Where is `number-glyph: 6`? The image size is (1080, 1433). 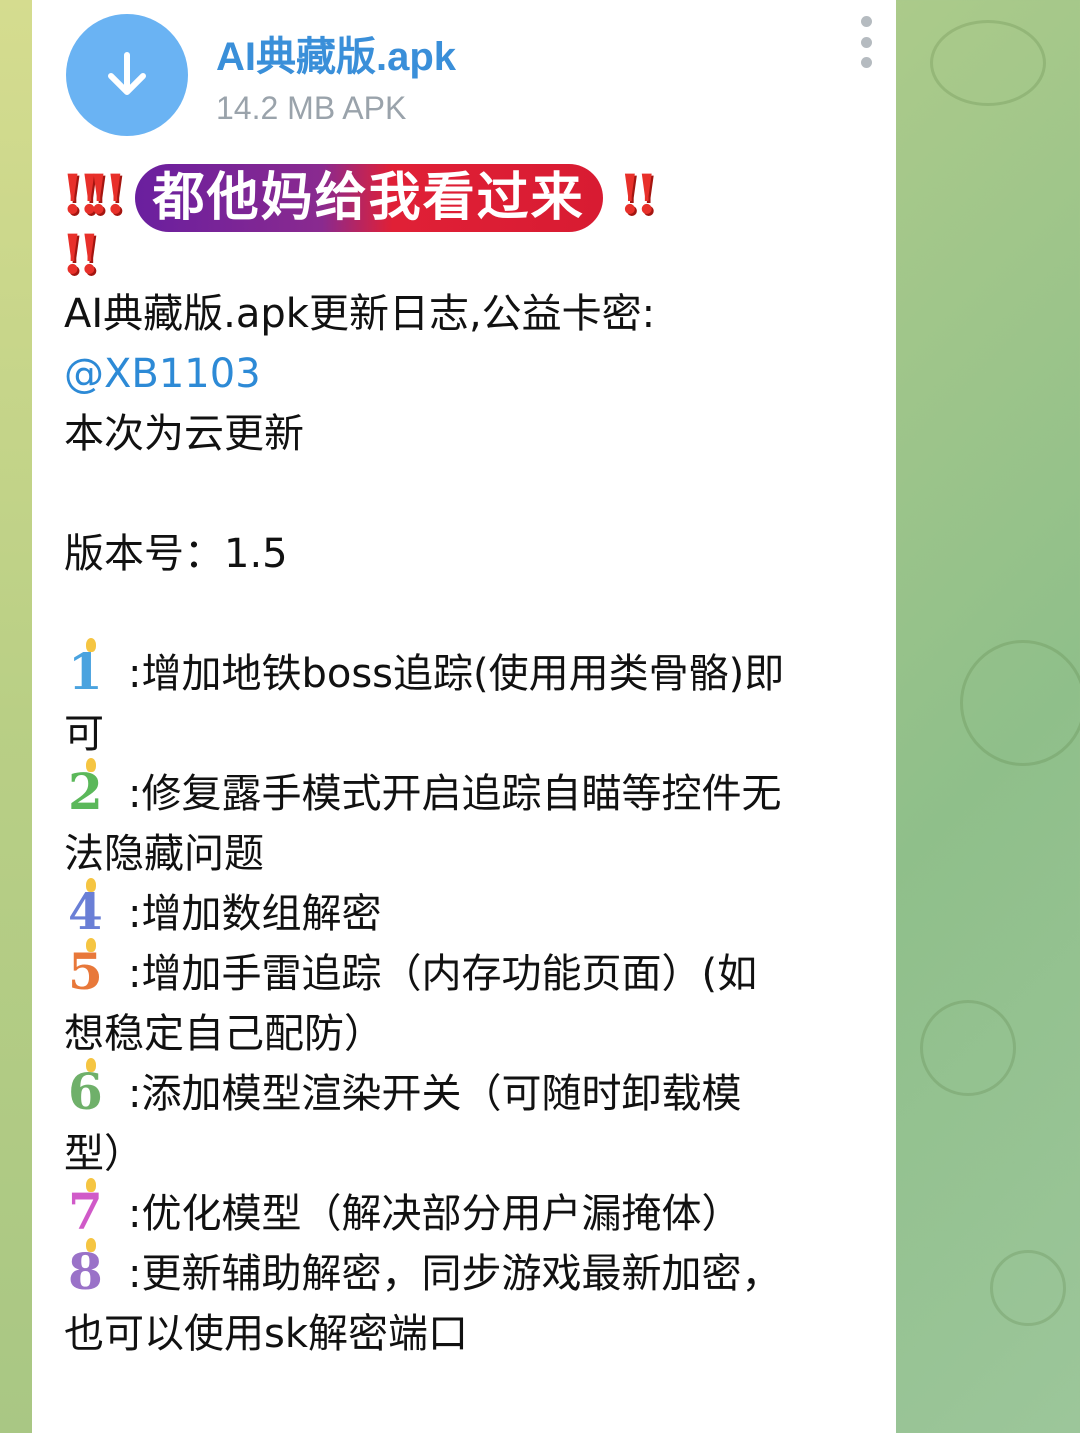 number-glyph: 6 is located at coordinates (85, 1091).